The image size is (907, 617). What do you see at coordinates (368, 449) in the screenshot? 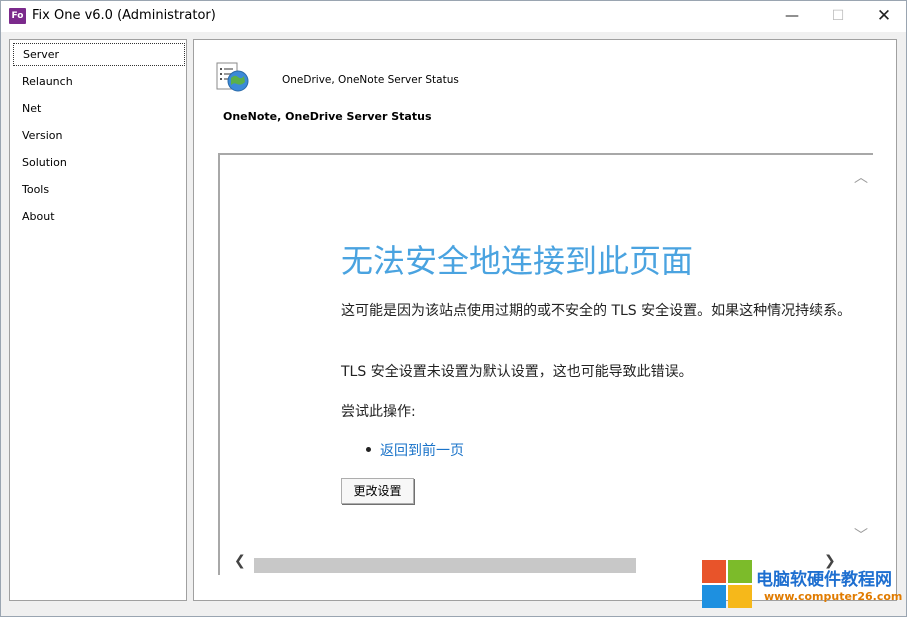
I see `bullet-icon` at bounding box center [368, 449].